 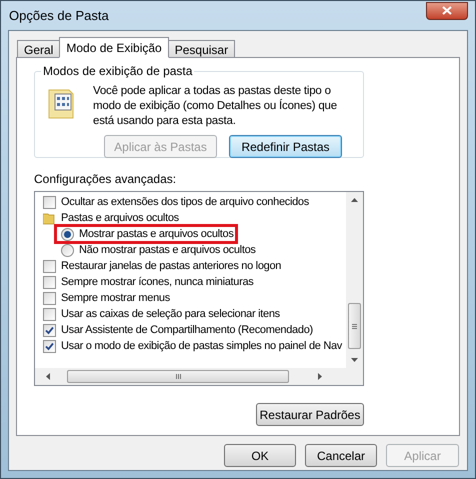 What do you see at coordinates (117, 71) in the screenshot?
I see `group-title: Modos de exibição de pasta` at bounding box center [117, 71].